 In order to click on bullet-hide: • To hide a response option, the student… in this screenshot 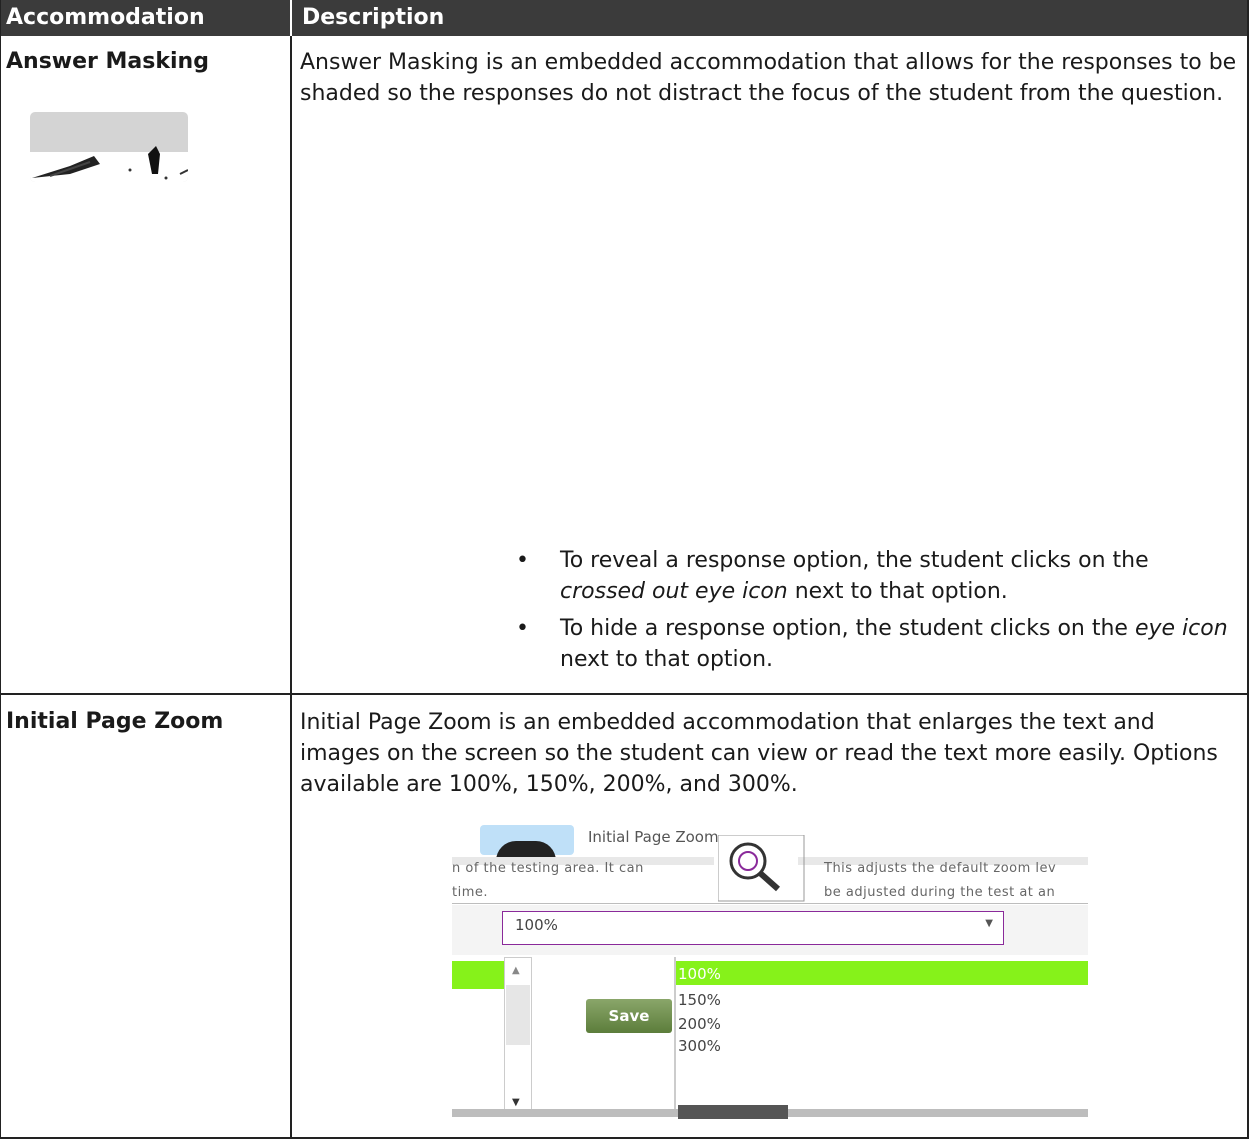, I will do `click(872, 644)`.